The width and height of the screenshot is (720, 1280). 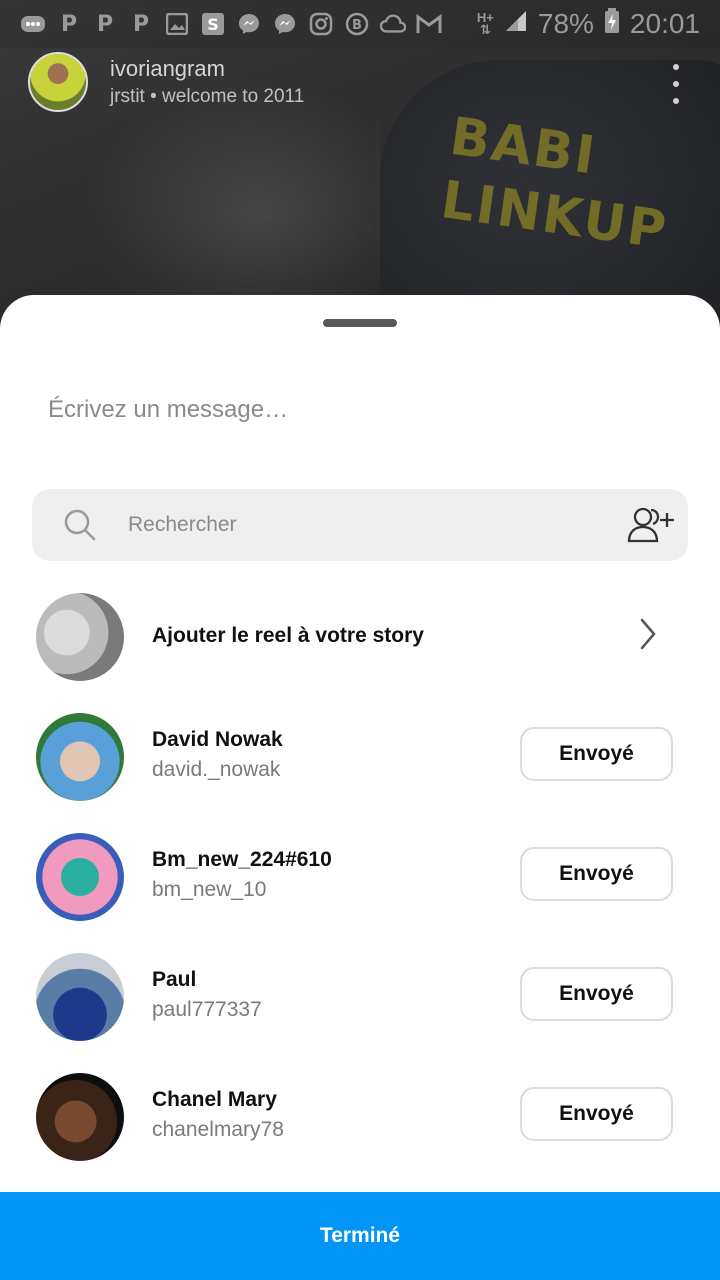 What do you see at coordinates (360, 1236) in the screenshot?
I see `done-button: Terminé` at bounding box center [360, 1236].